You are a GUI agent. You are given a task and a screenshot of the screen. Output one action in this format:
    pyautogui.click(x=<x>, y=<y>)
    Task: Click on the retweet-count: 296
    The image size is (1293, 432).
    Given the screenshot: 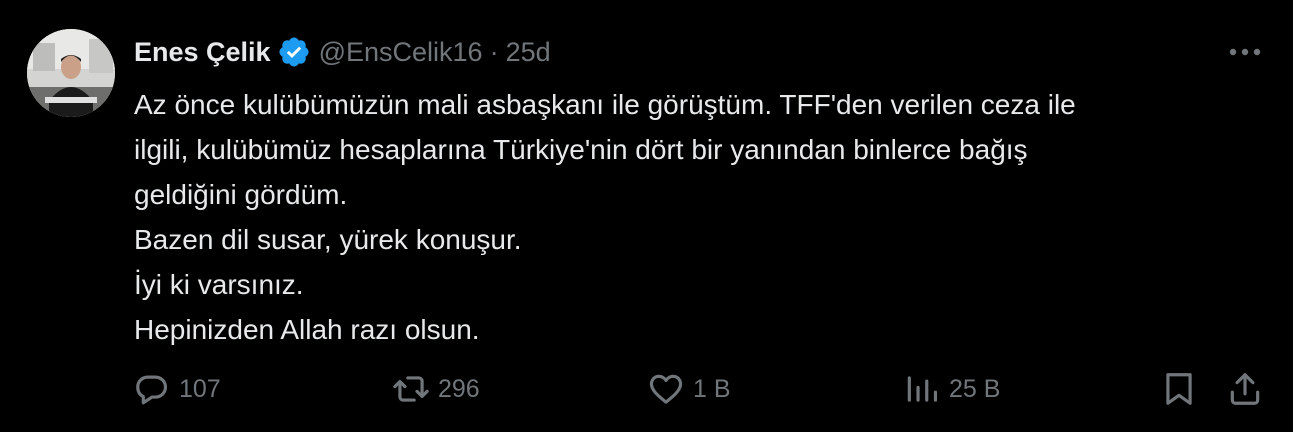 What is the action you would take?
    pyautogui.click(x=459, y=388)
    